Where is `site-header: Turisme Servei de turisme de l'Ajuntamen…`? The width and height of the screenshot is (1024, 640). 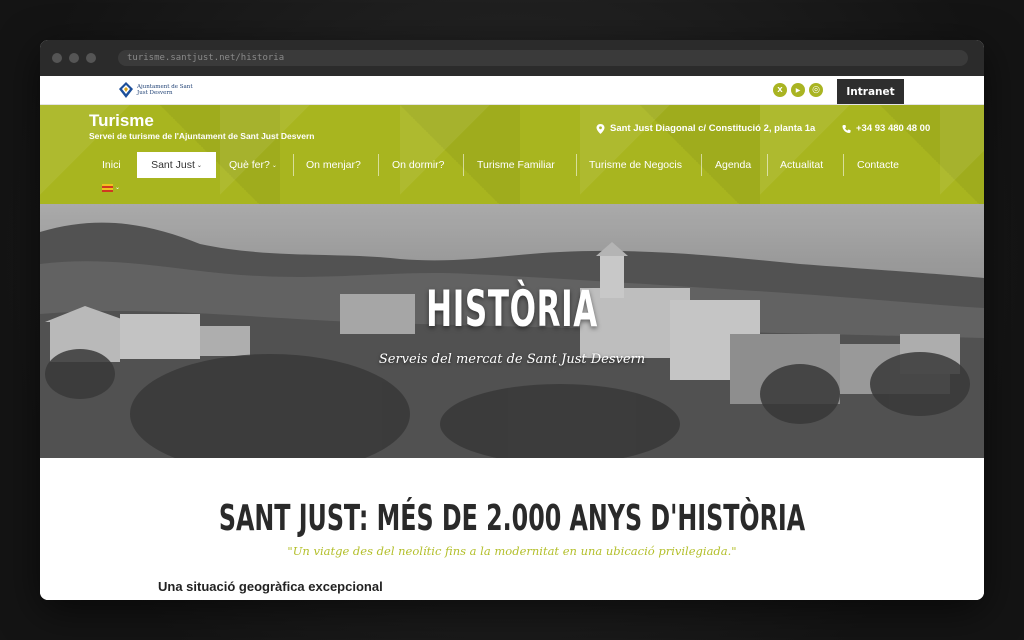 site-header: Turisme Servei de turisme de l'Ajuntamen… is located at coordinates (512, 154).